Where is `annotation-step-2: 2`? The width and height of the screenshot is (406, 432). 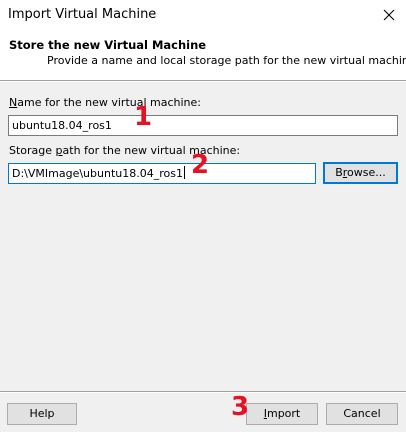
annotation-step-2: 2 is located at coordinates (200, 165).